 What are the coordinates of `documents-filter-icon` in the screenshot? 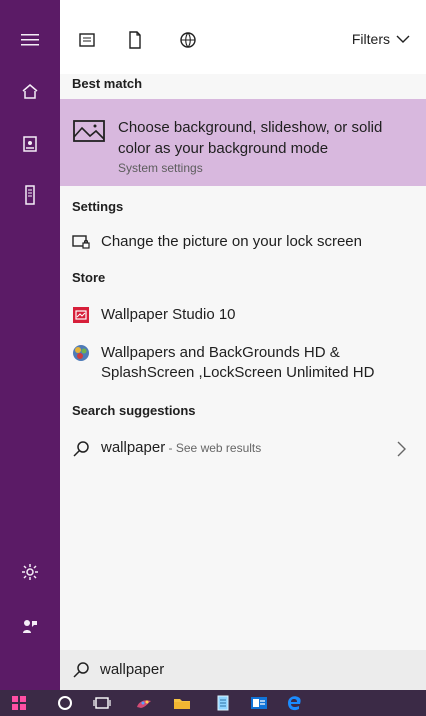 It's located at (135, 40).